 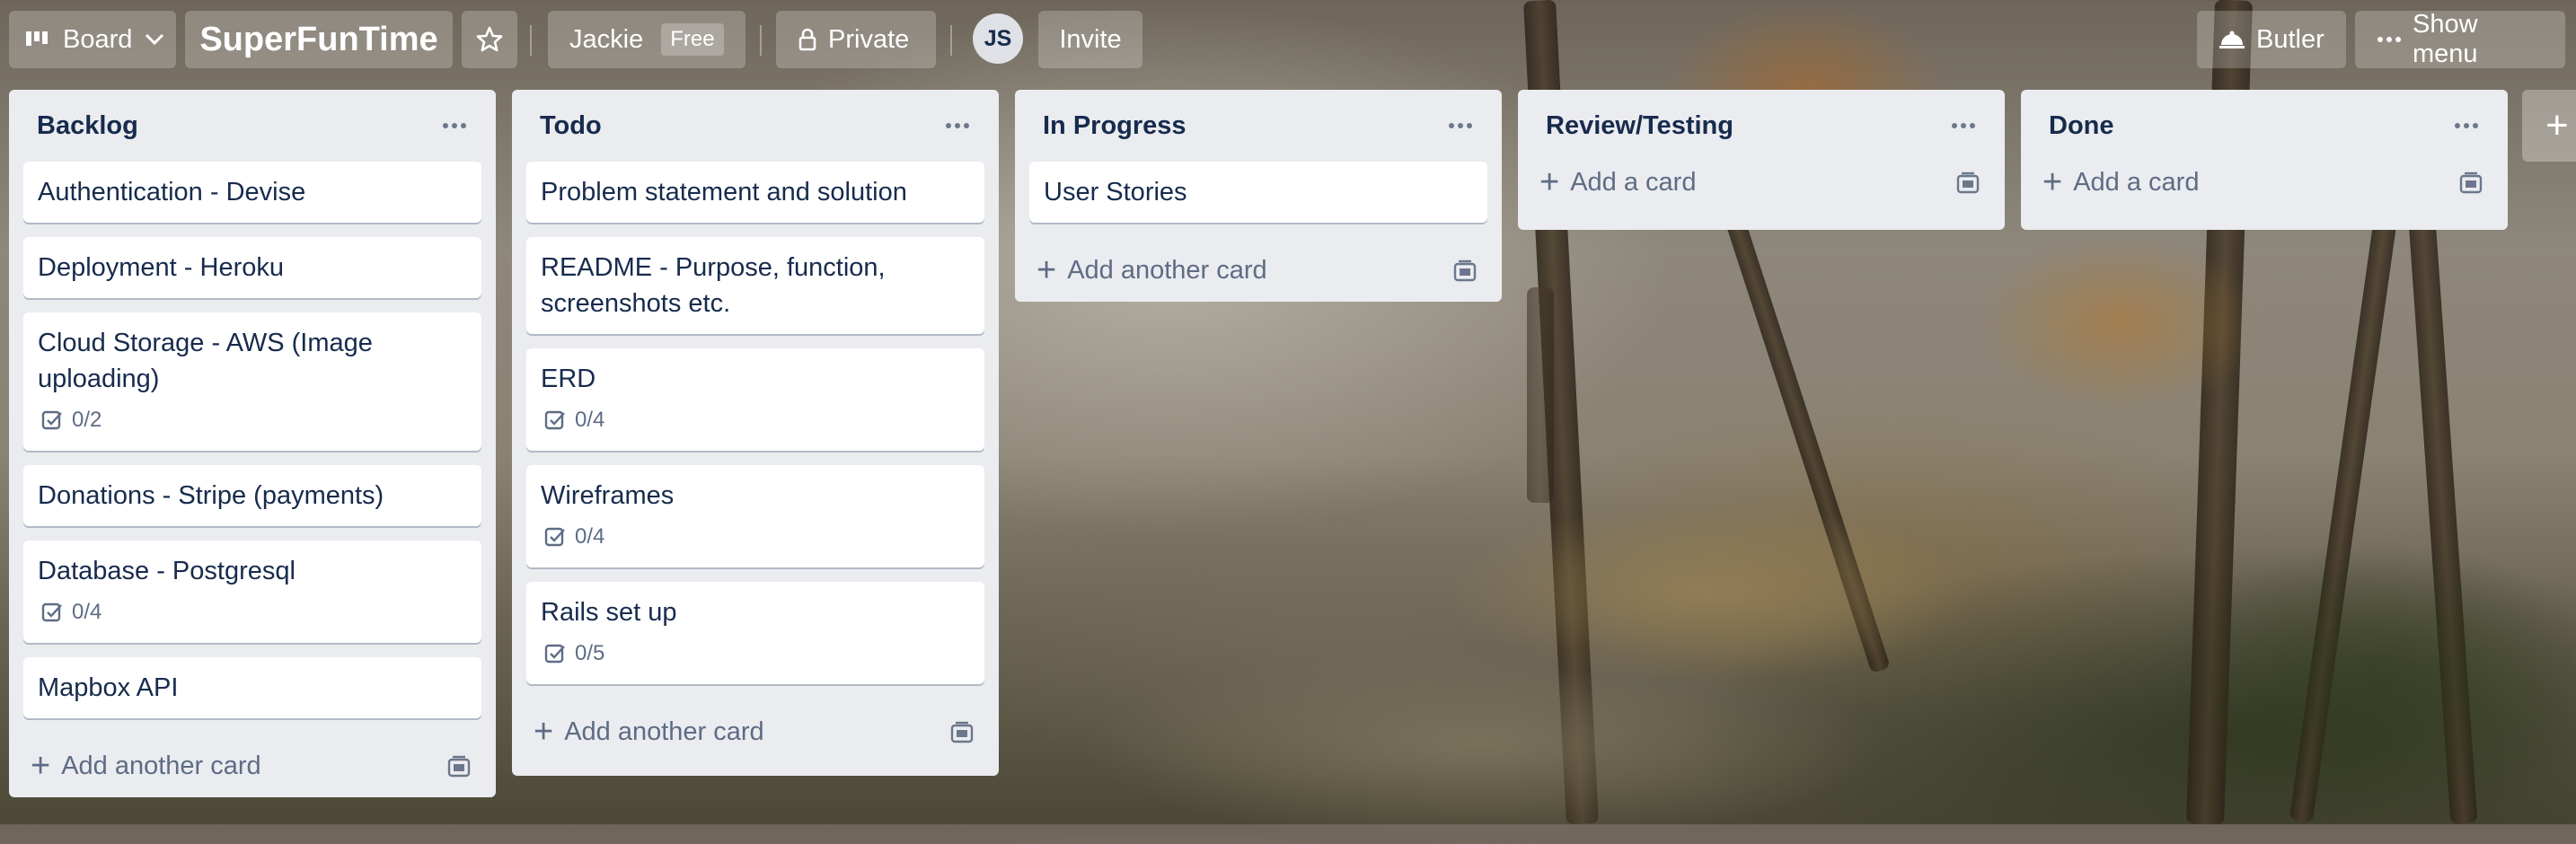 What do you see at coordinates (154, 39) in the screenshot?
I see `chevron-down-icon` at bounding box center [154, 39].